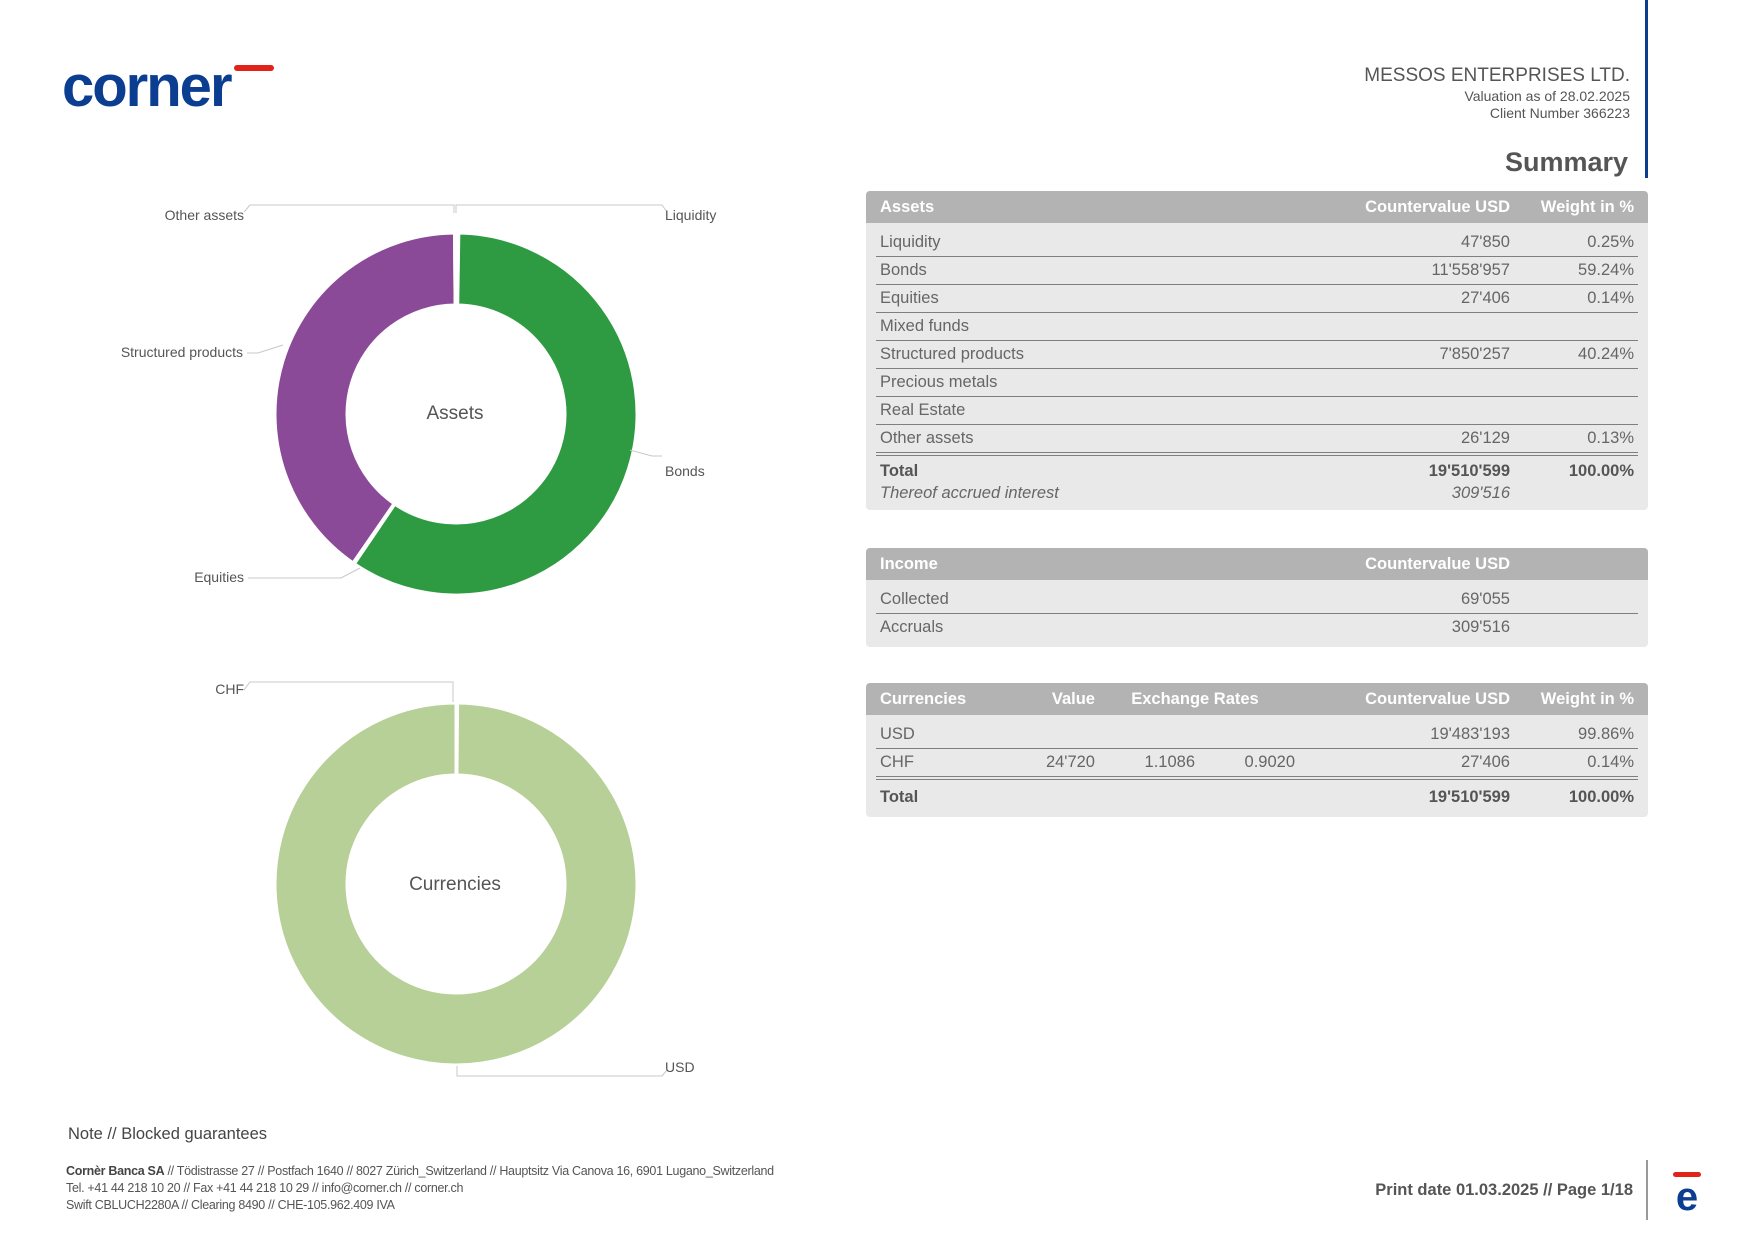  I want to click on row-currency: CHF, so click(897, 762).